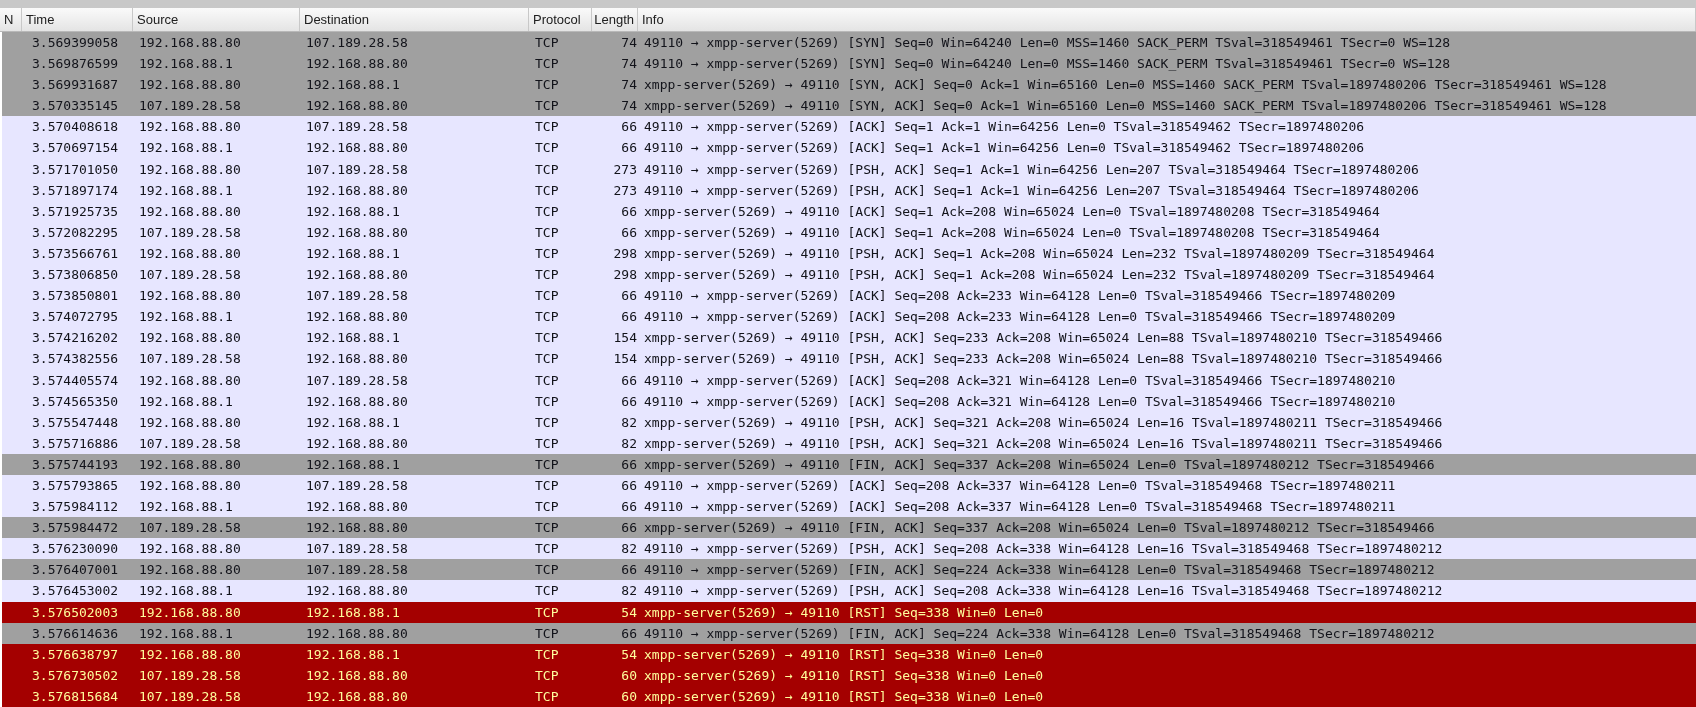  I want to click on packet-row: 3.569876599 192.168.88.1 192.168.88.80 TCP 74 49110 → xmpp-server(5269) [SYN] Seq=0 Win=64240 Len=0 MSS=1460 SACK_PERM TSval=318549461 TSecr=0 WS=128, so click(849, 64).